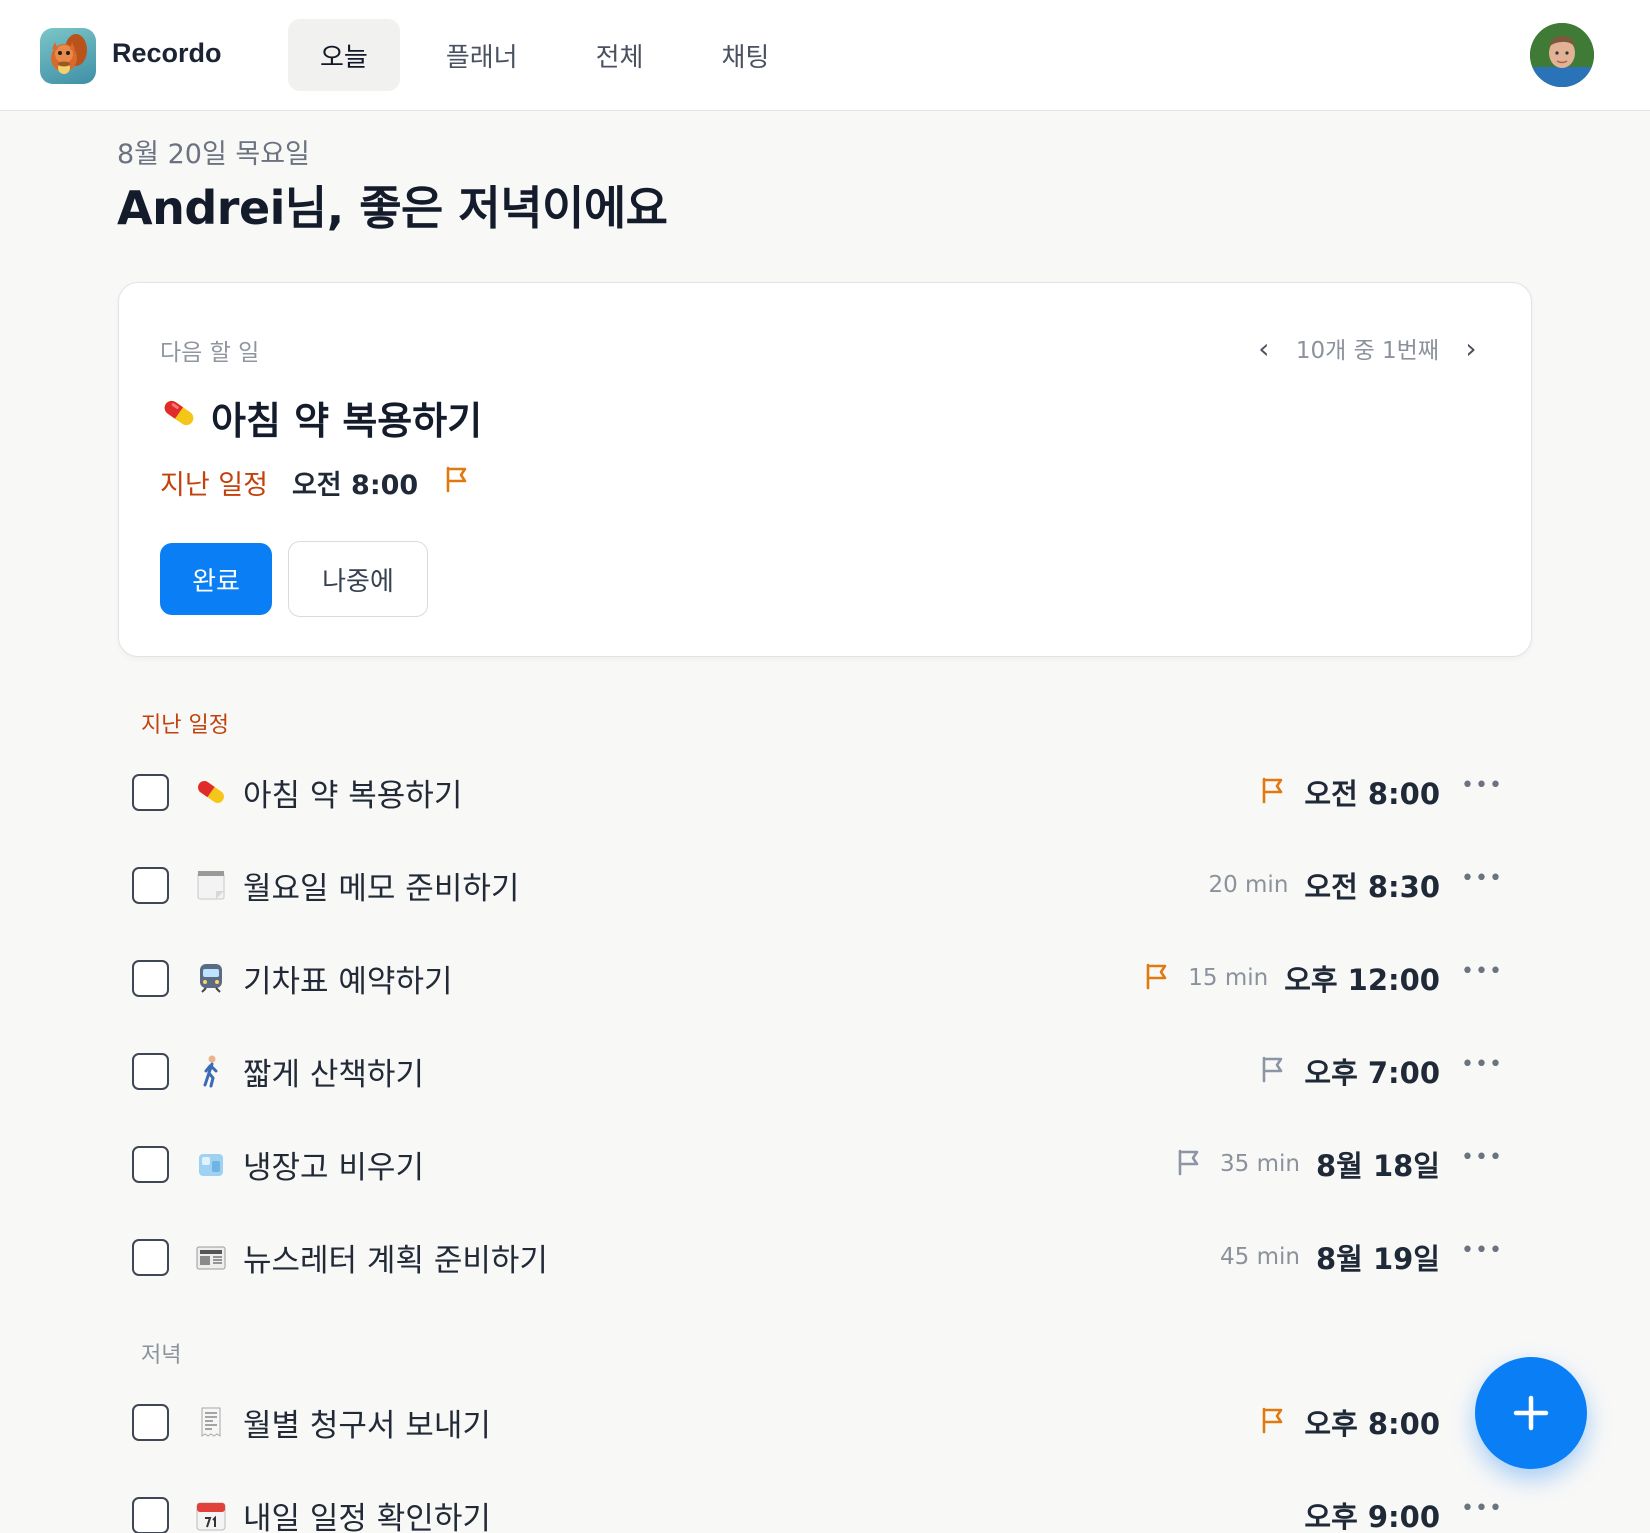 The width and height of the screenshot is (1650, 1533). I want to click on newspaper-icon, so click(211, 1257).